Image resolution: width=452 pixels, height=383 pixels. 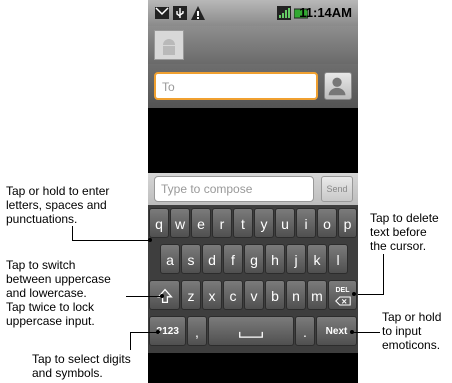 What do you see at coordinates (253, 13) in the screenshot?
I see `status-bar: 11:14AM` at bounding box center [253, 13].